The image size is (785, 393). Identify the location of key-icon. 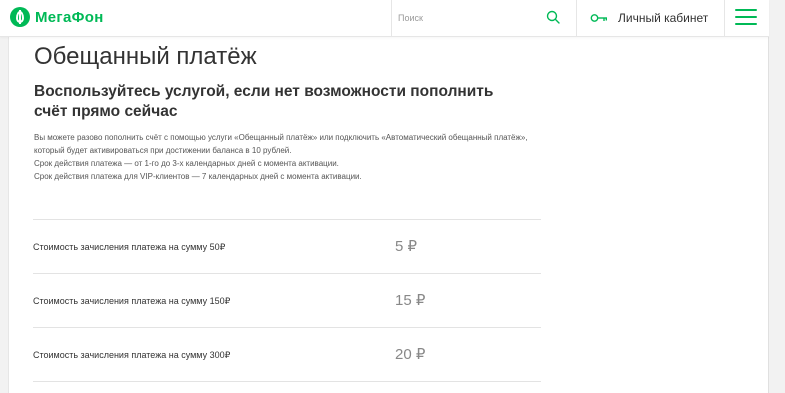
(598, 18).